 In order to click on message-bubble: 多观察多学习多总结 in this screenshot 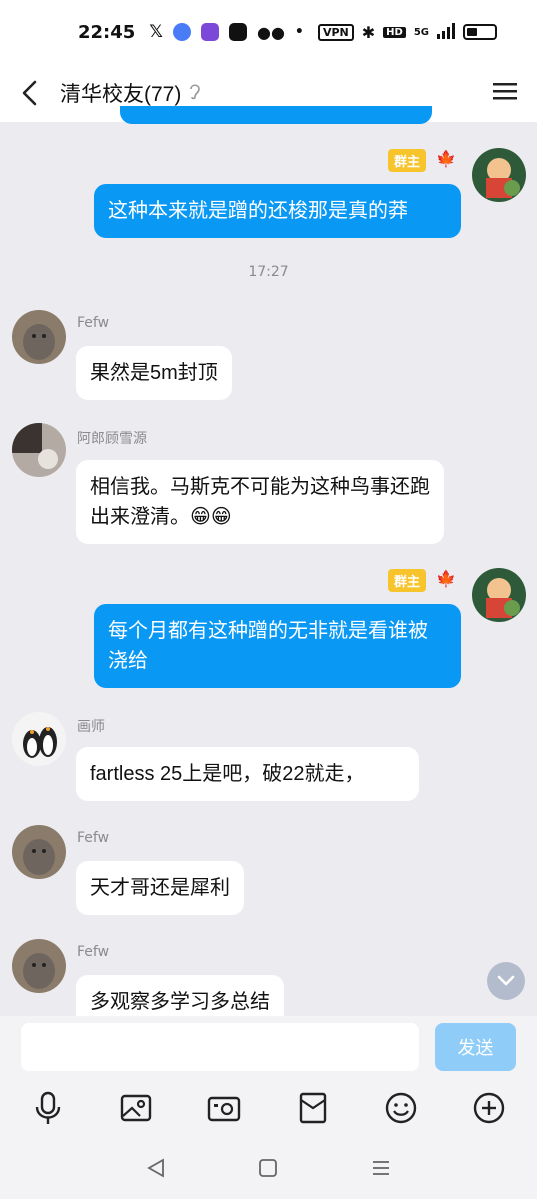, I will do `click(180, 995)`.